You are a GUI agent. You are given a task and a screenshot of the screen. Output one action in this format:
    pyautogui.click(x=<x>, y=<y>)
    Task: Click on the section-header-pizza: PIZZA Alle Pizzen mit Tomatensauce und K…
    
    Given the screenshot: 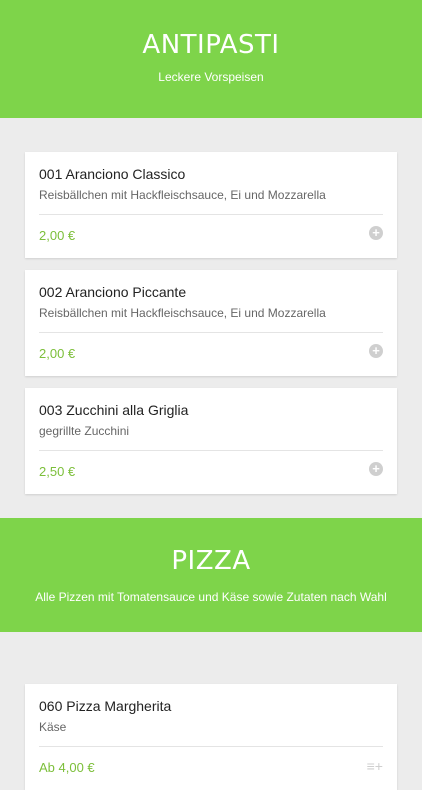 What is the action you would take?
    pyautogui.click(x=211, y=575)
    